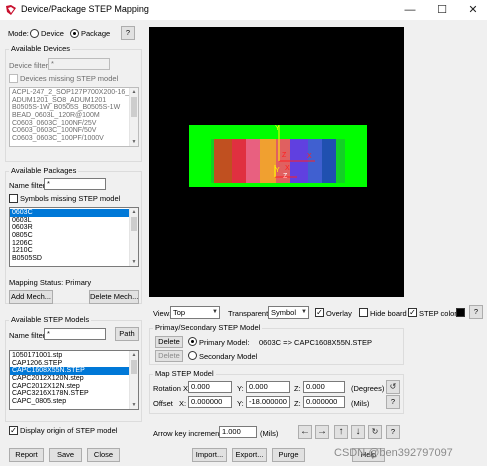 The width and height of the screenshot is (487, 466). What do you see at coordinates (442, 10) in the screenshot?
I see `maximize-icon: ☐` at bounding box center [442, 10].